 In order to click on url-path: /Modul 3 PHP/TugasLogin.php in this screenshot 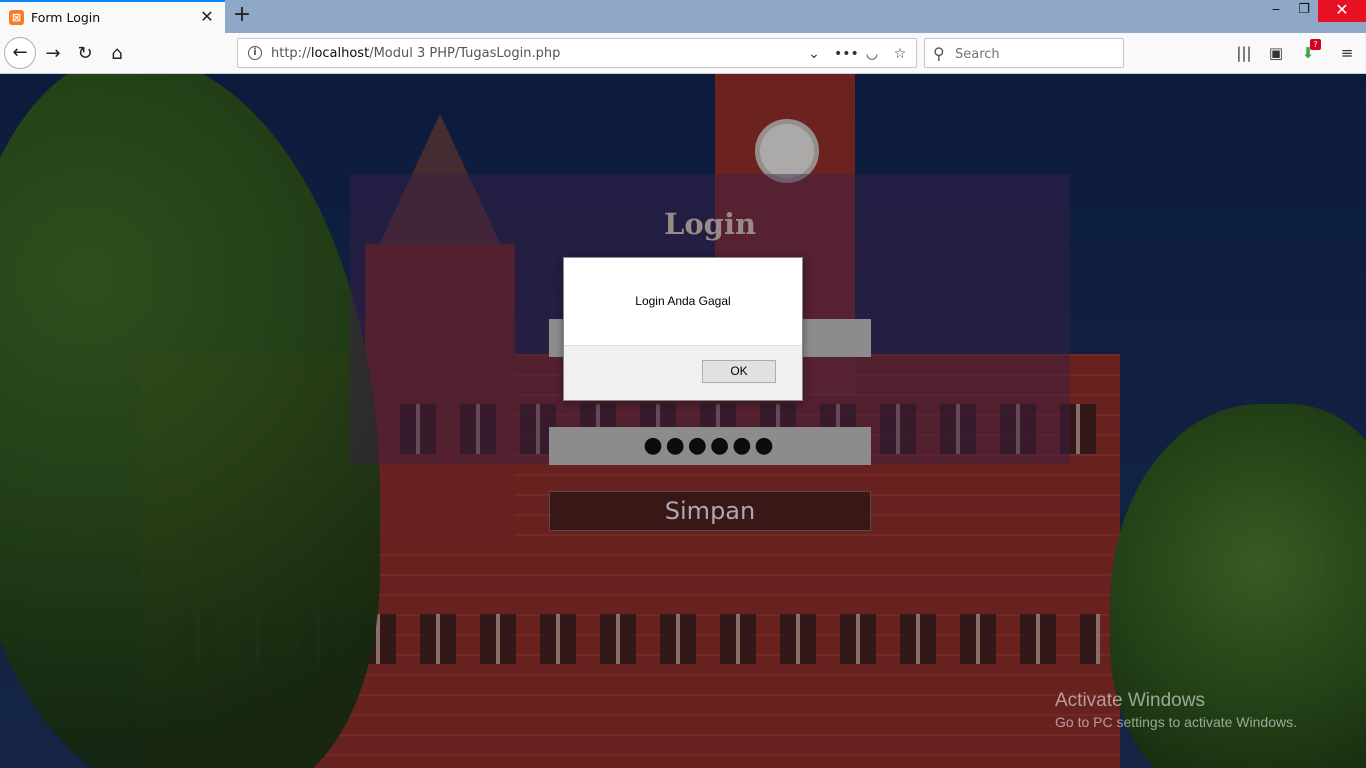, I will do `click(465, 53)`.